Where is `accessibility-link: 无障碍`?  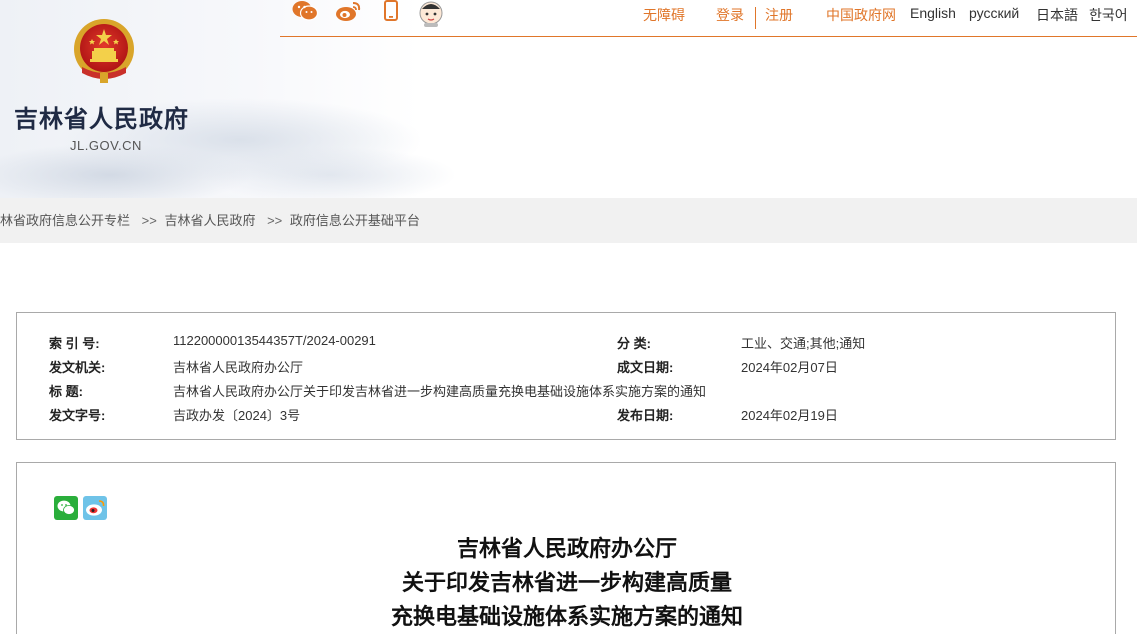
accessibility-link: 无障碍 is located at coordinates (664, 15).